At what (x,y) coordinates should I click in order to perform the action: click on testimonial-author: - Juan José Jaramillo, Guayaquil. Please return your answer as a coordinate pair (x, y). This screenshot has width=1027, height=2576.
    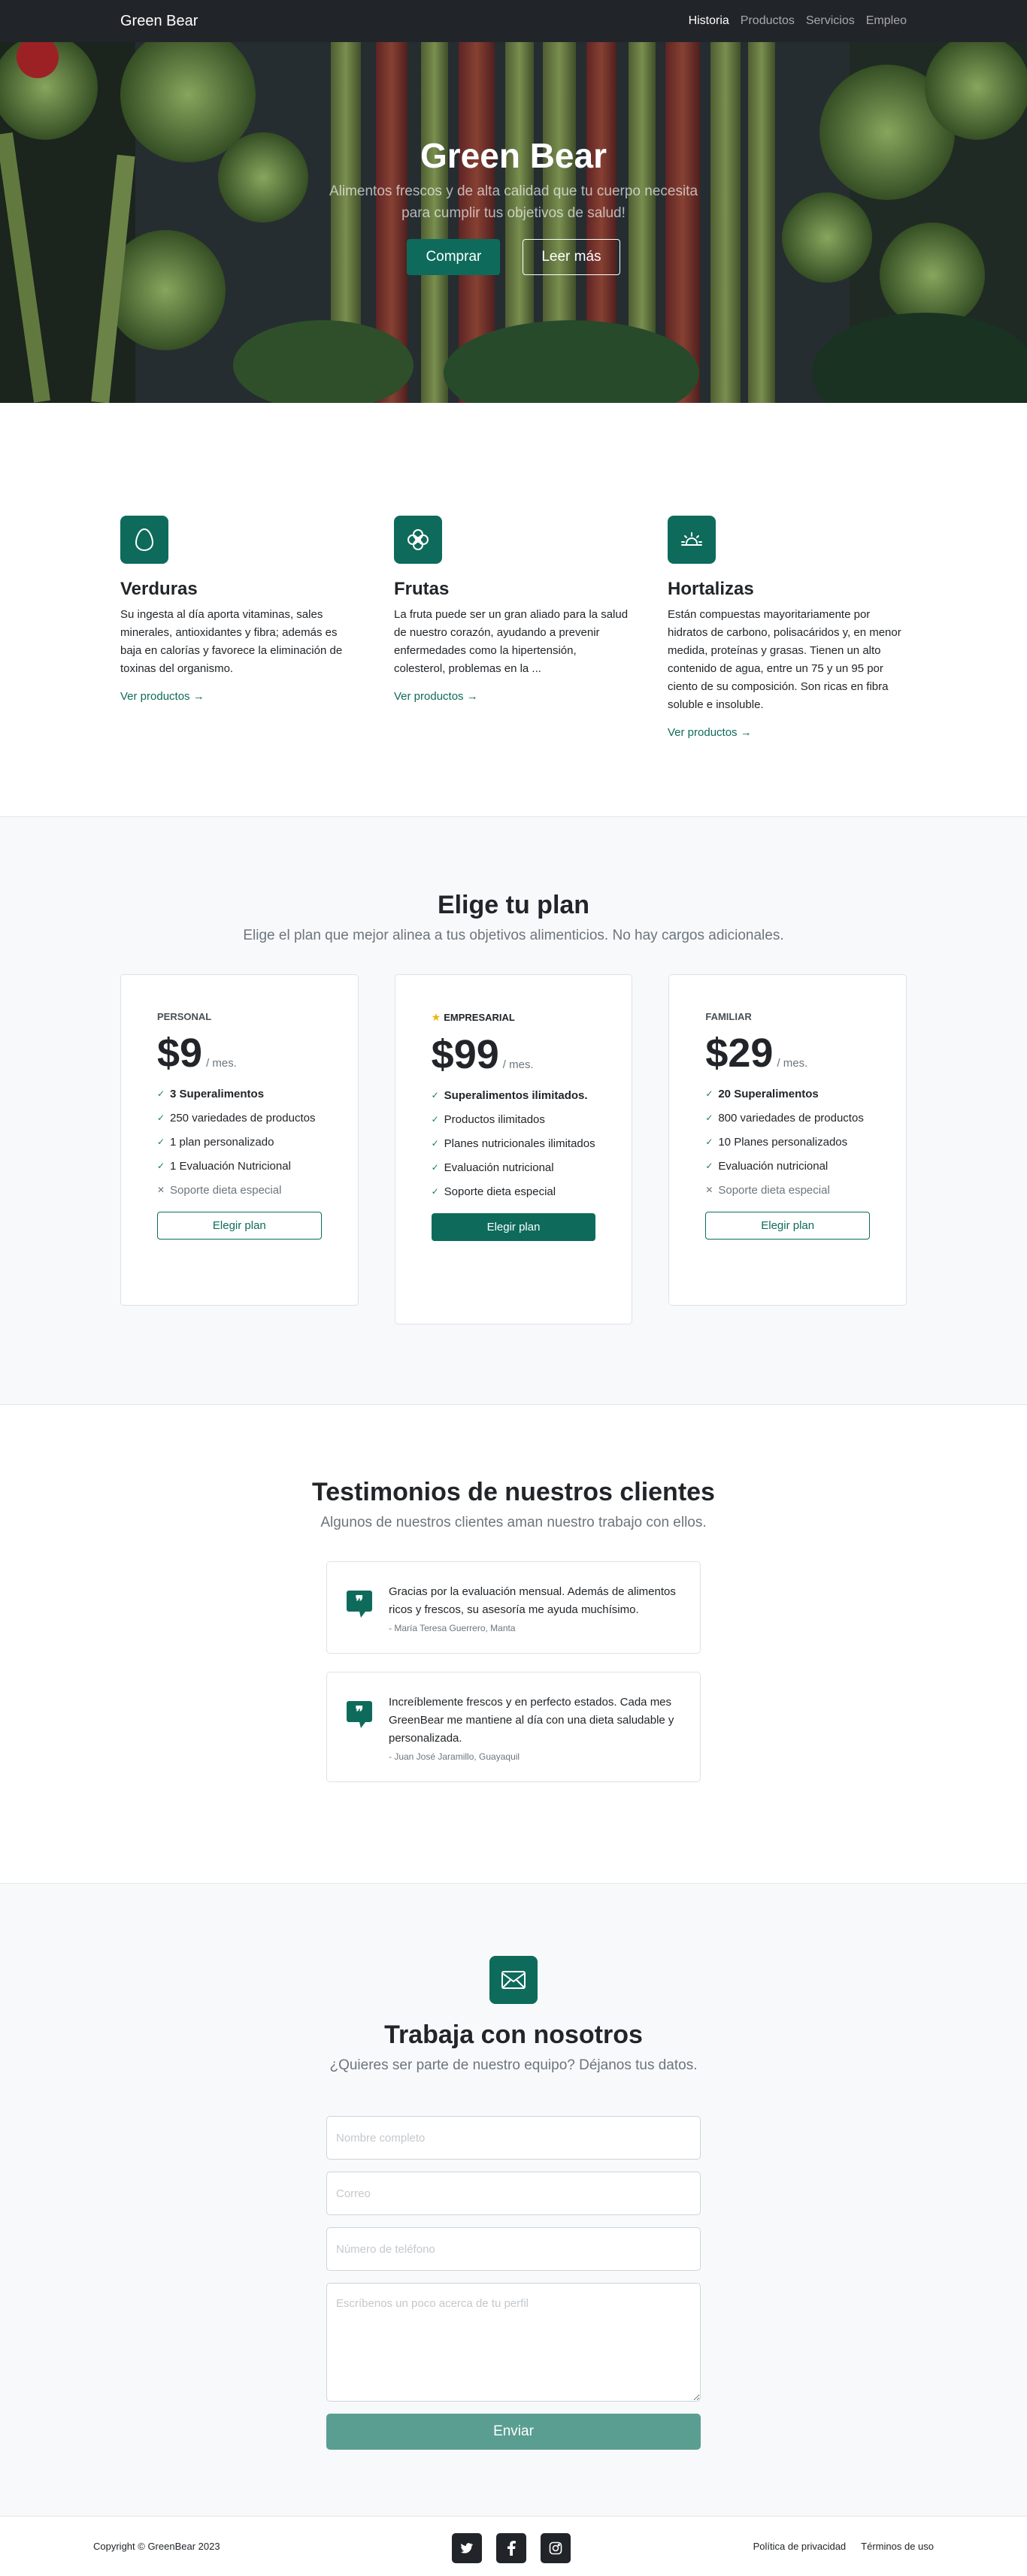
    Looking at the image, I should click on (454, 1756).